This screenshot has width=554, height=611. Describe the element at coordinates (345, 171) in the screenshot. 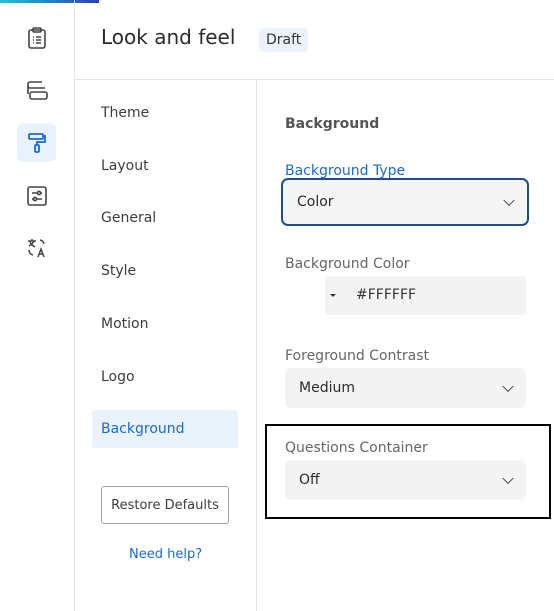

I see `background-type-label: Background Type` at that location.